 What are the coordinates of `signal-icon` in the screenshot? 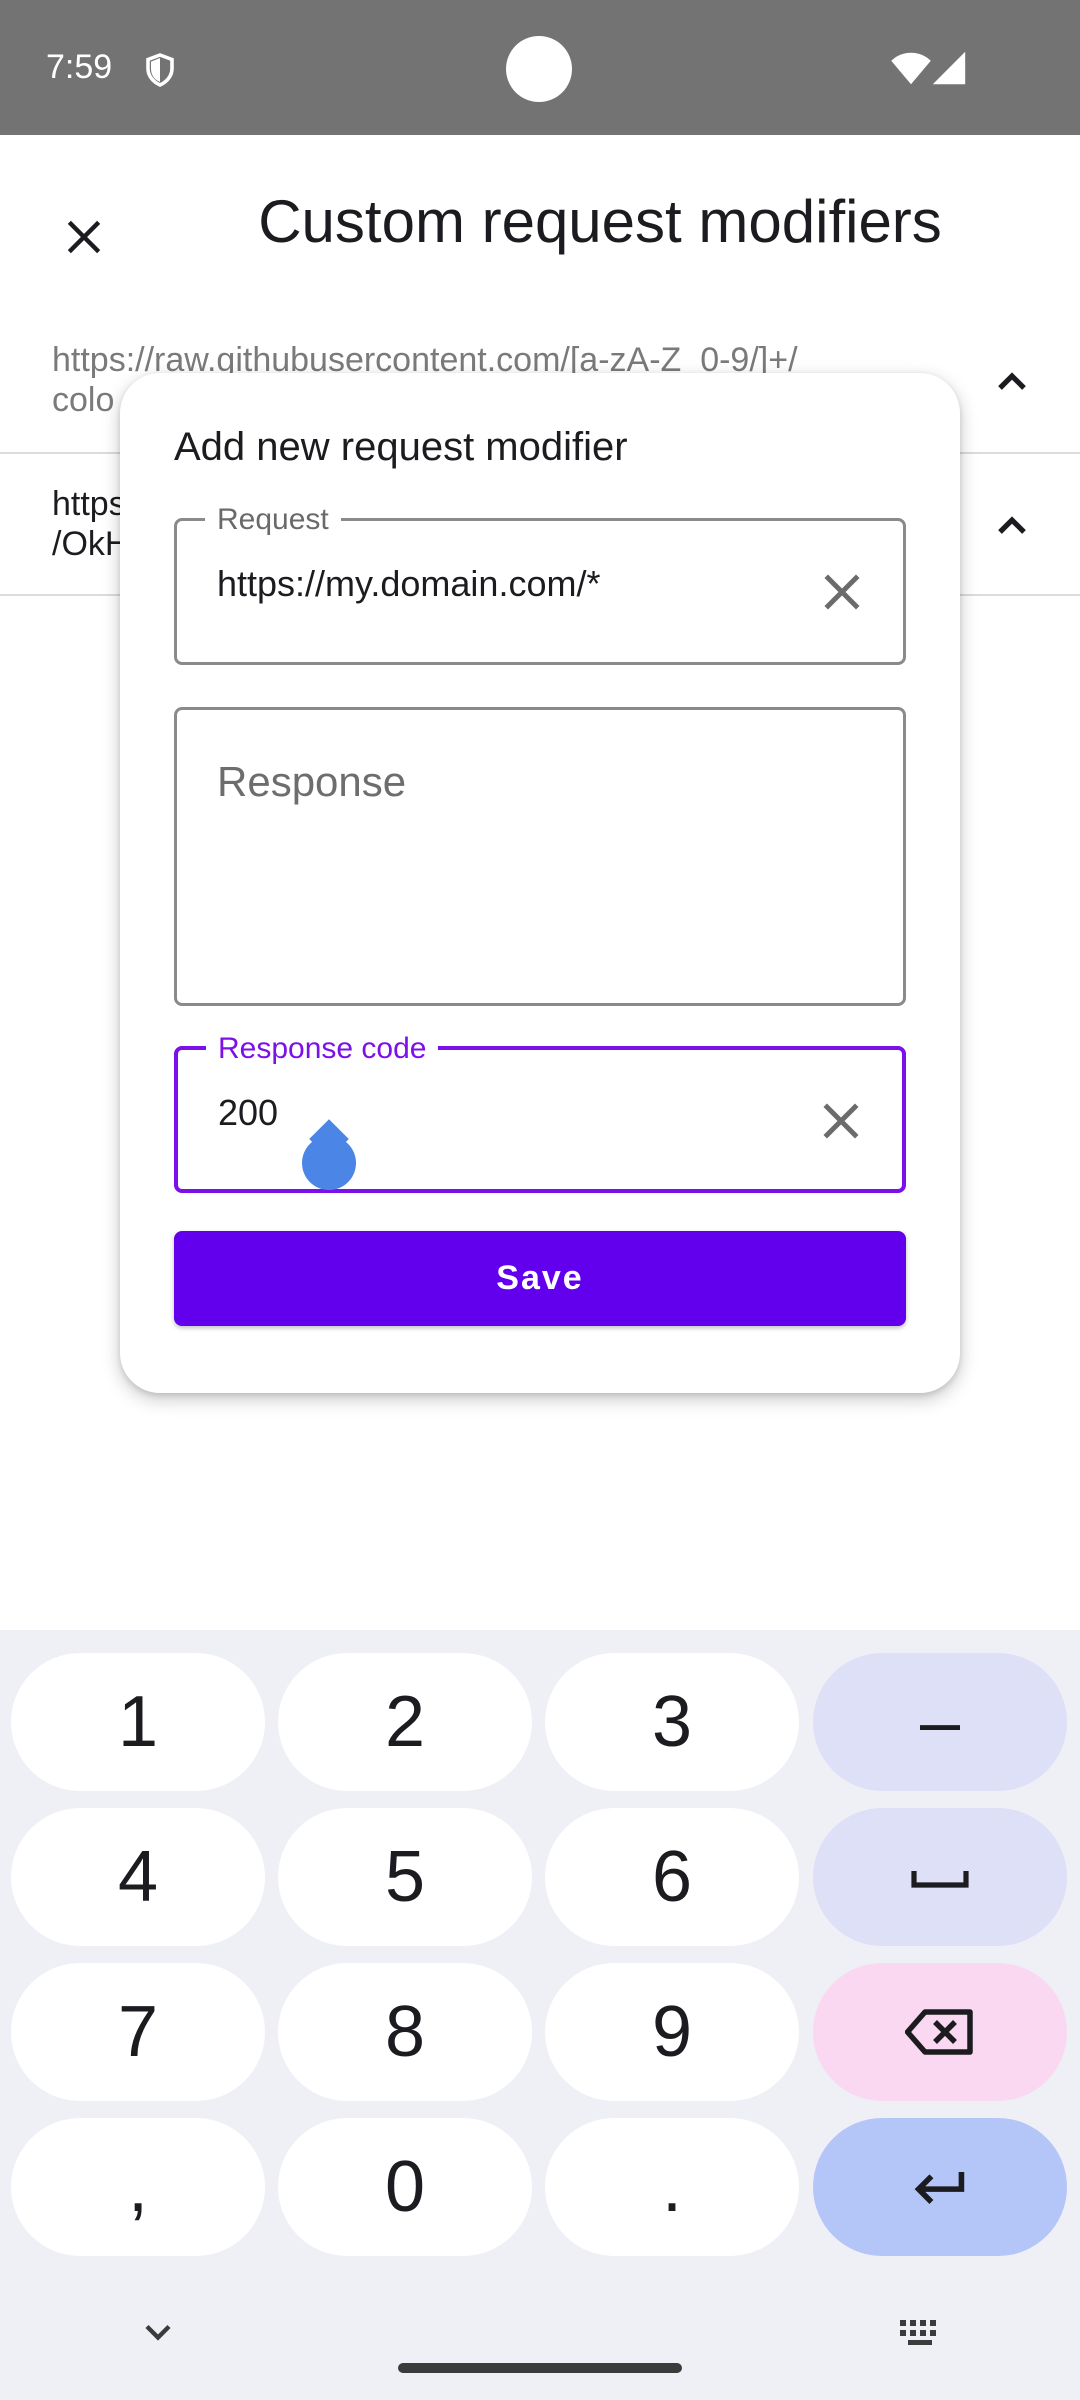 It's located at (949, 68).